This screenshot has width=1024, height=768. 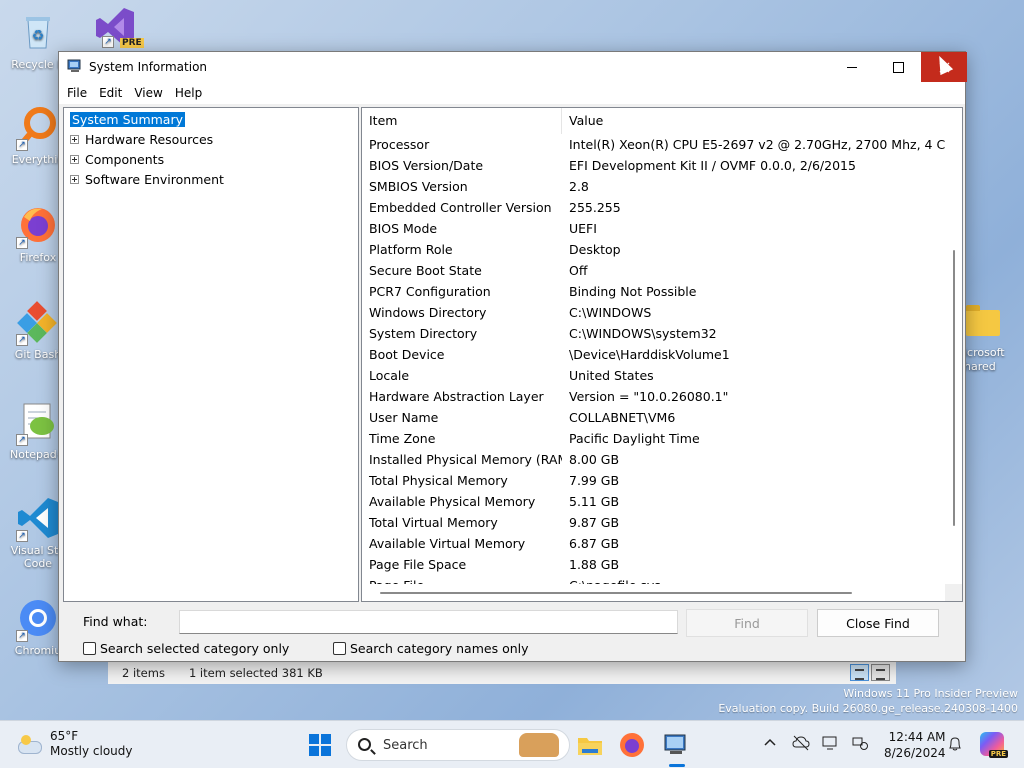 I want to click on find-what-input, so click(x=428, y=622).